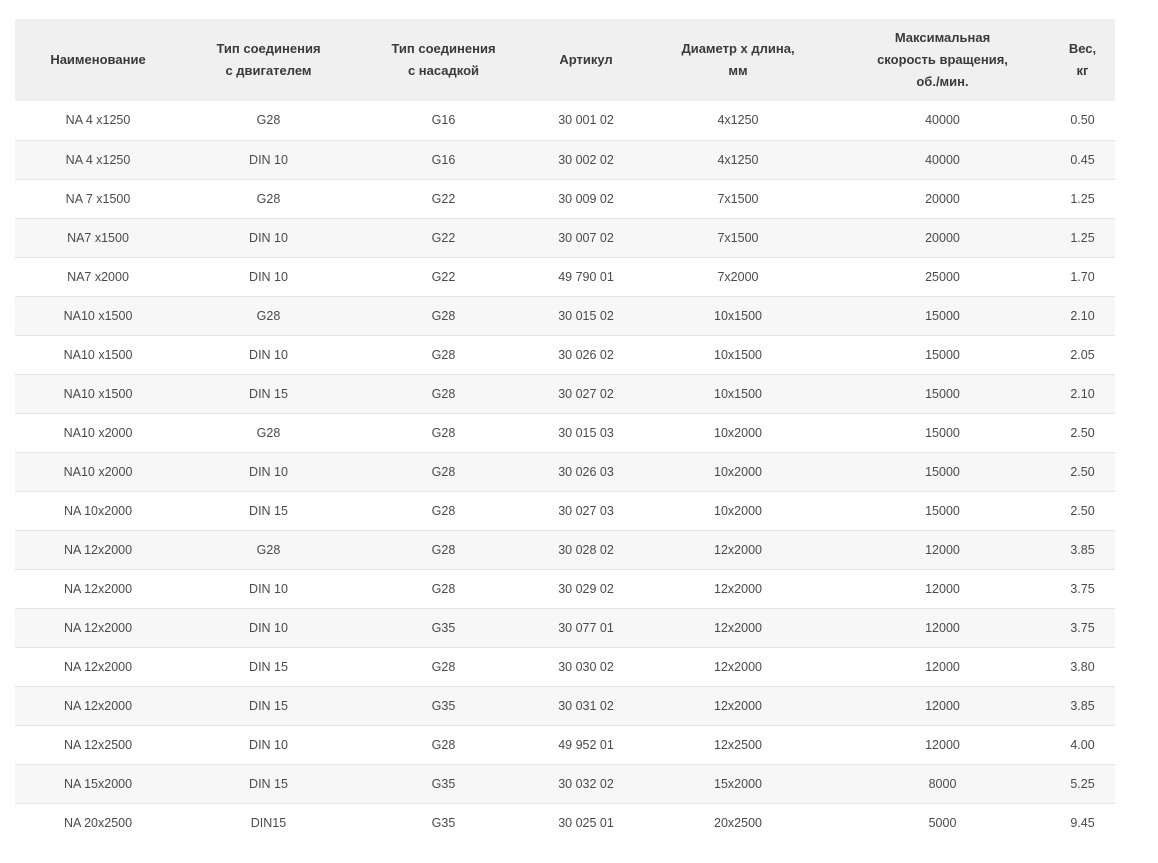 This screenshot has width=1158, height=863. I want to click on cell-name: NA 10x2000, so click(98, 511).